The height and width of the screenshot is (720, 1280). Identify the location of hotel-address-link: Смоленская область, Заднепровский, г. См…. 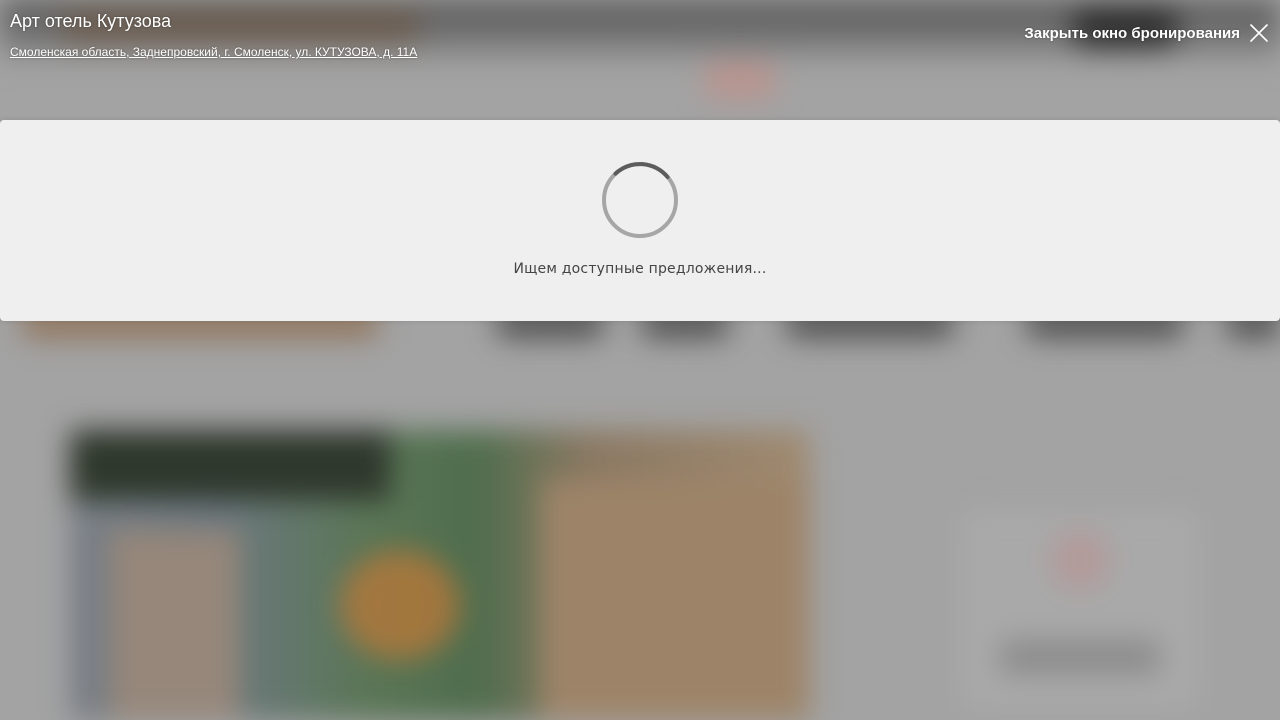
(213, 52).